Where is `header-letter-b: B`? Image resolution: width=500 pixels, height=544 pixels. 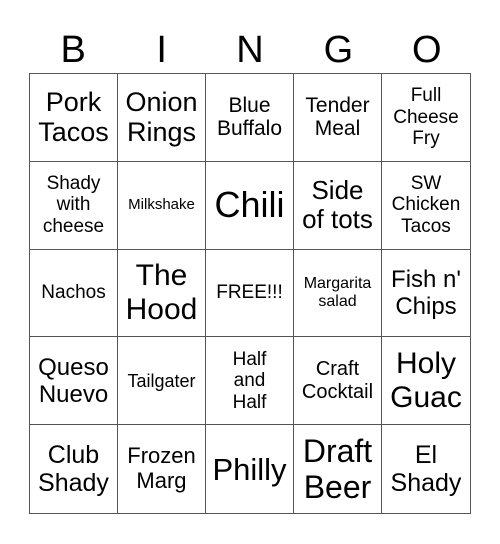
header-letter-b: B is located at coordinates (73, 50).